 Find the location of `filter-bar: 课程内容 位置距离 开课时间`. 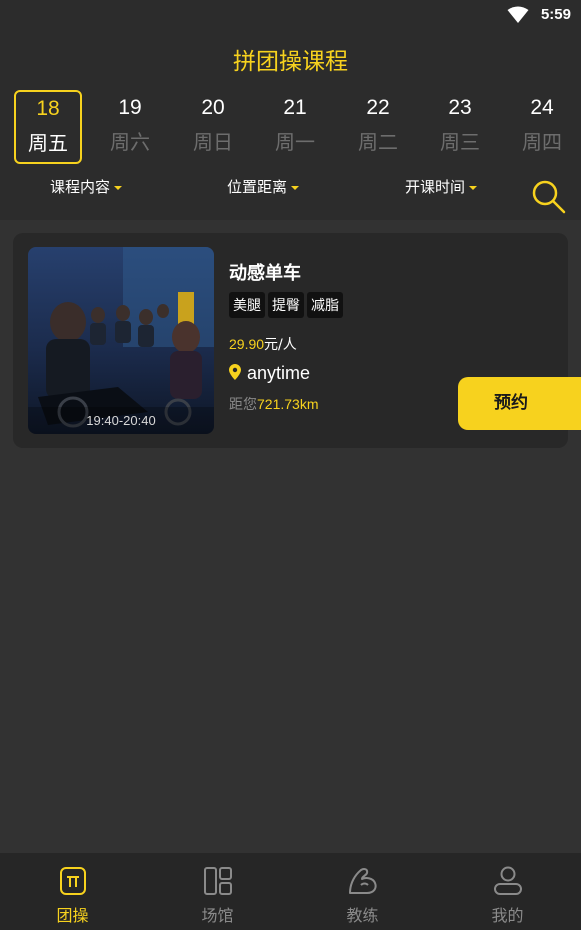

filter-bar: 课程内容 位置距离 开课时间 is located at coordinates (290, 191).